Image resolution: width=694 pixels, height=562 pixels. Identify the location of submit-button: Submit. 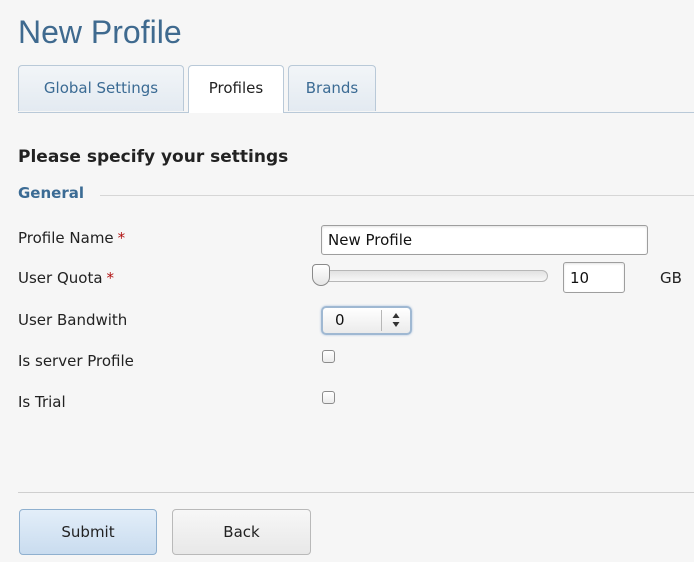
(88, 532).